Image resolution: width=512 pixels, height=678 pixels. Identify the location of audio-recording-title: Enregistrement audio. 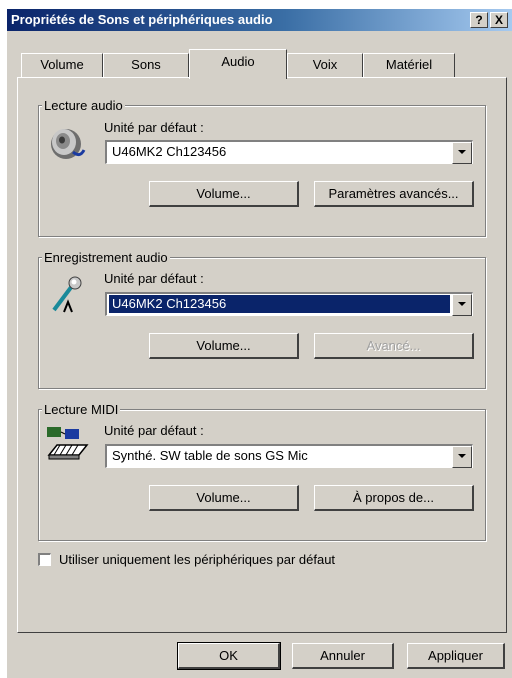
(106, 257).